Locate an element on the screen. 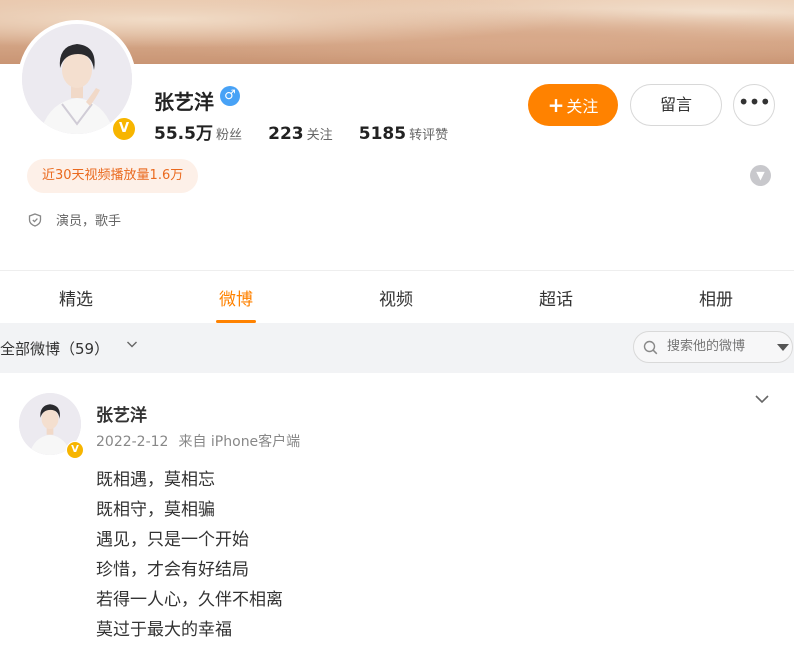  message-button: 留言 is located at coordinates (676, 105).